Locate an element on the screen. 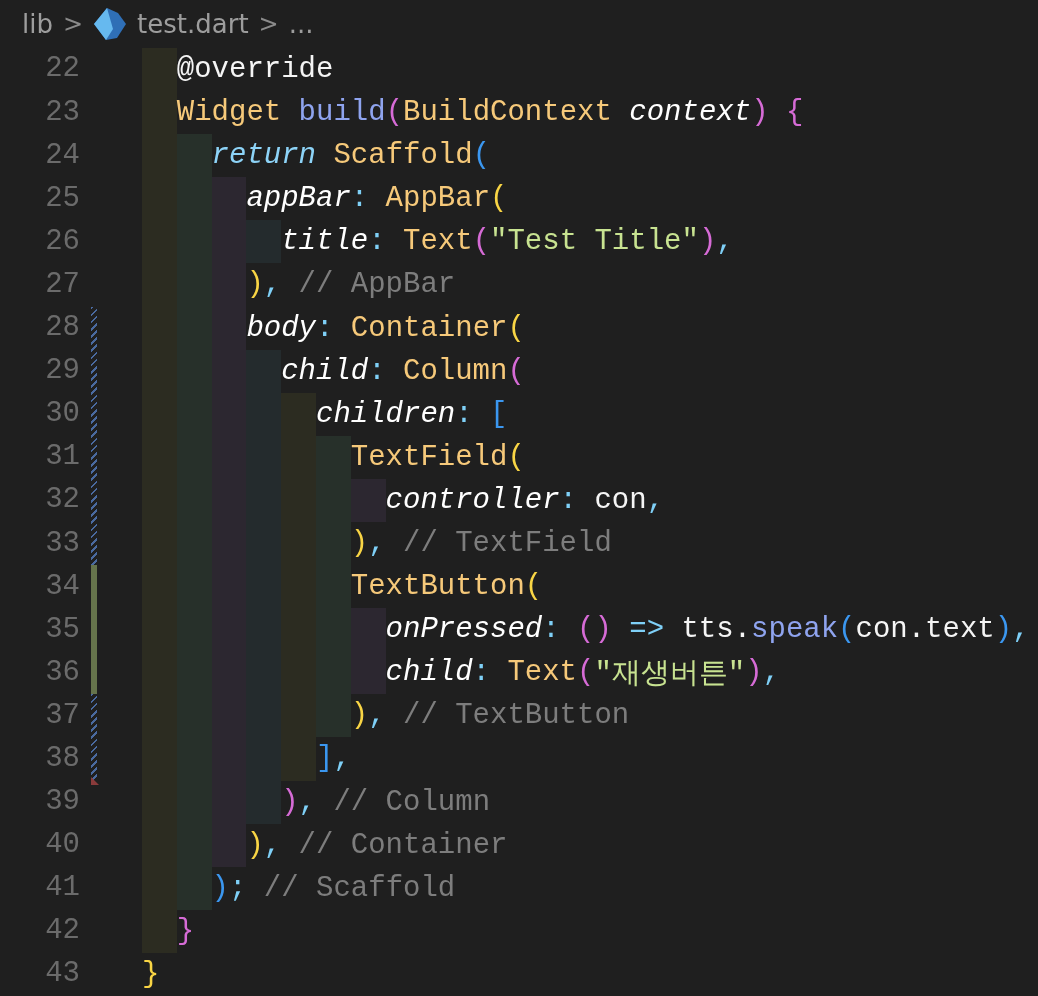 The height and width of the screenshot is (996, 1038). code-line: ), // TextButton is located at coordinates (490, 716).